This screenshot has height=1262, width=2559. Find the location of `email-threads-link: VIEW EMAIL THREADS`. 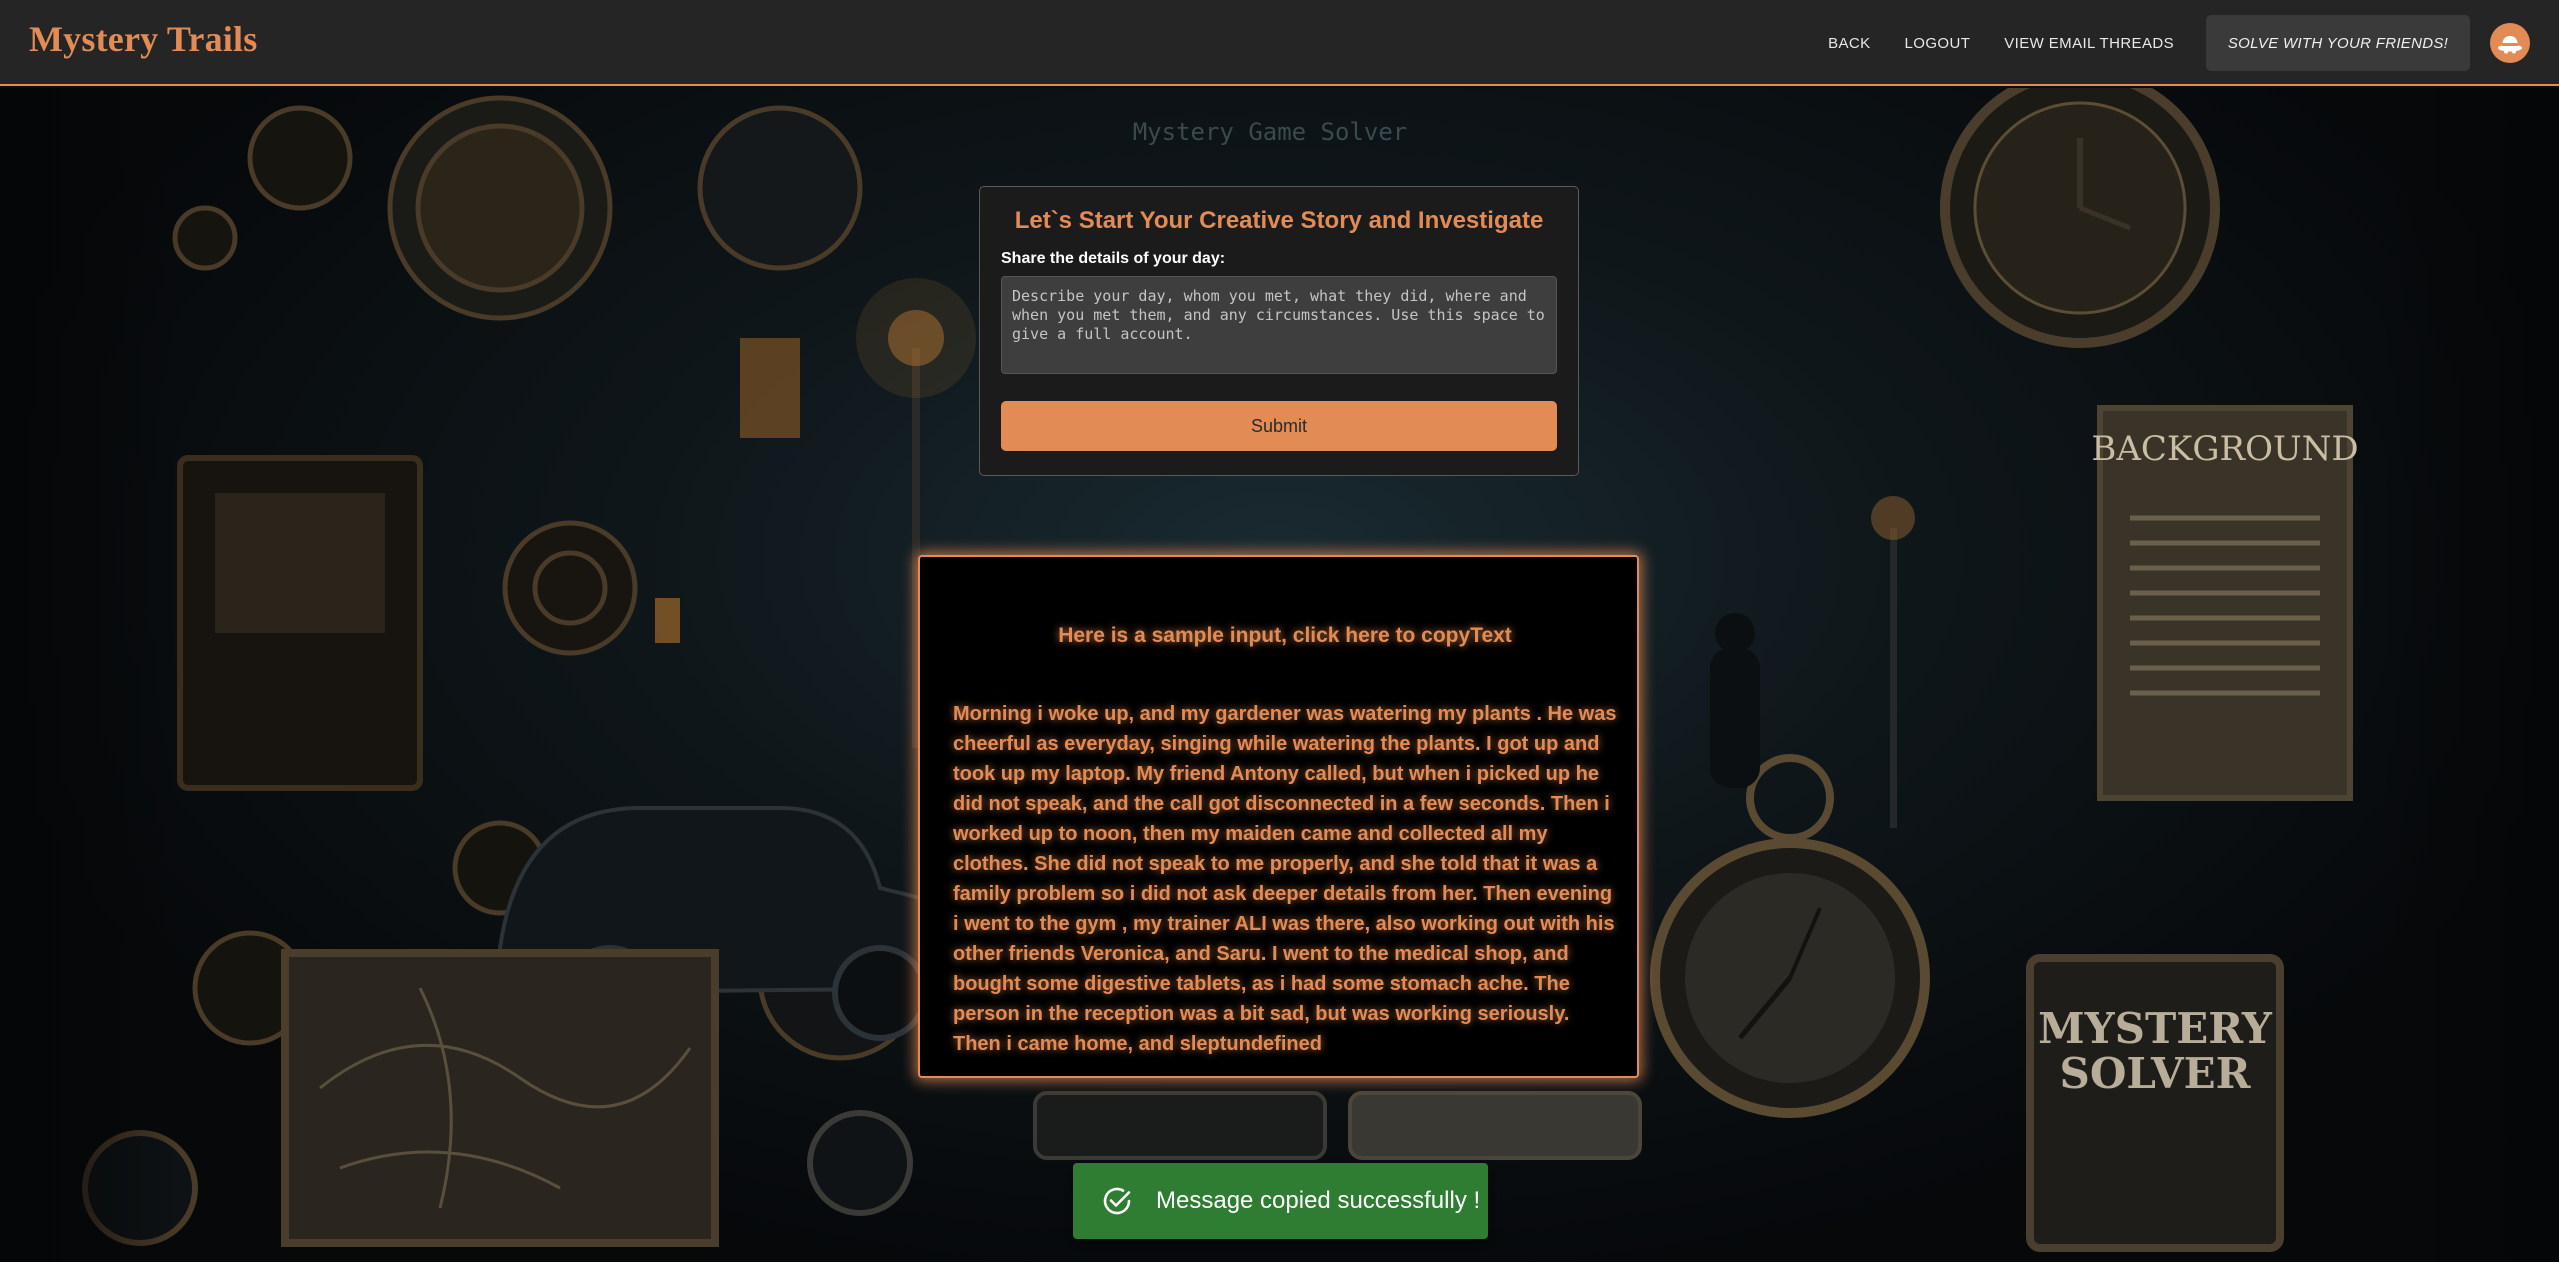

email-threads-link: VIEW EMAIL THREADS is located at coordinates (2089, 43).